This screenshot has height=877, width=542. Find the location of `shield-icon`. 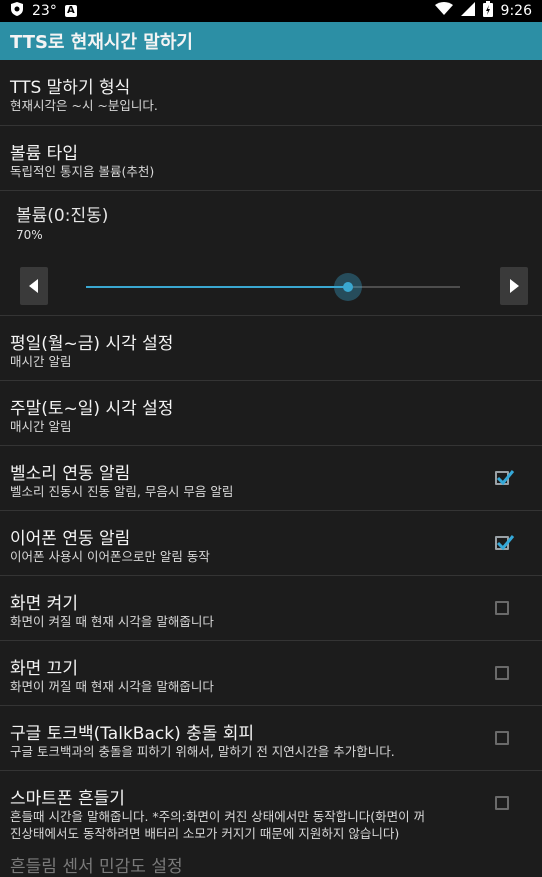

shield-icon is located at coordinates (17, 11).